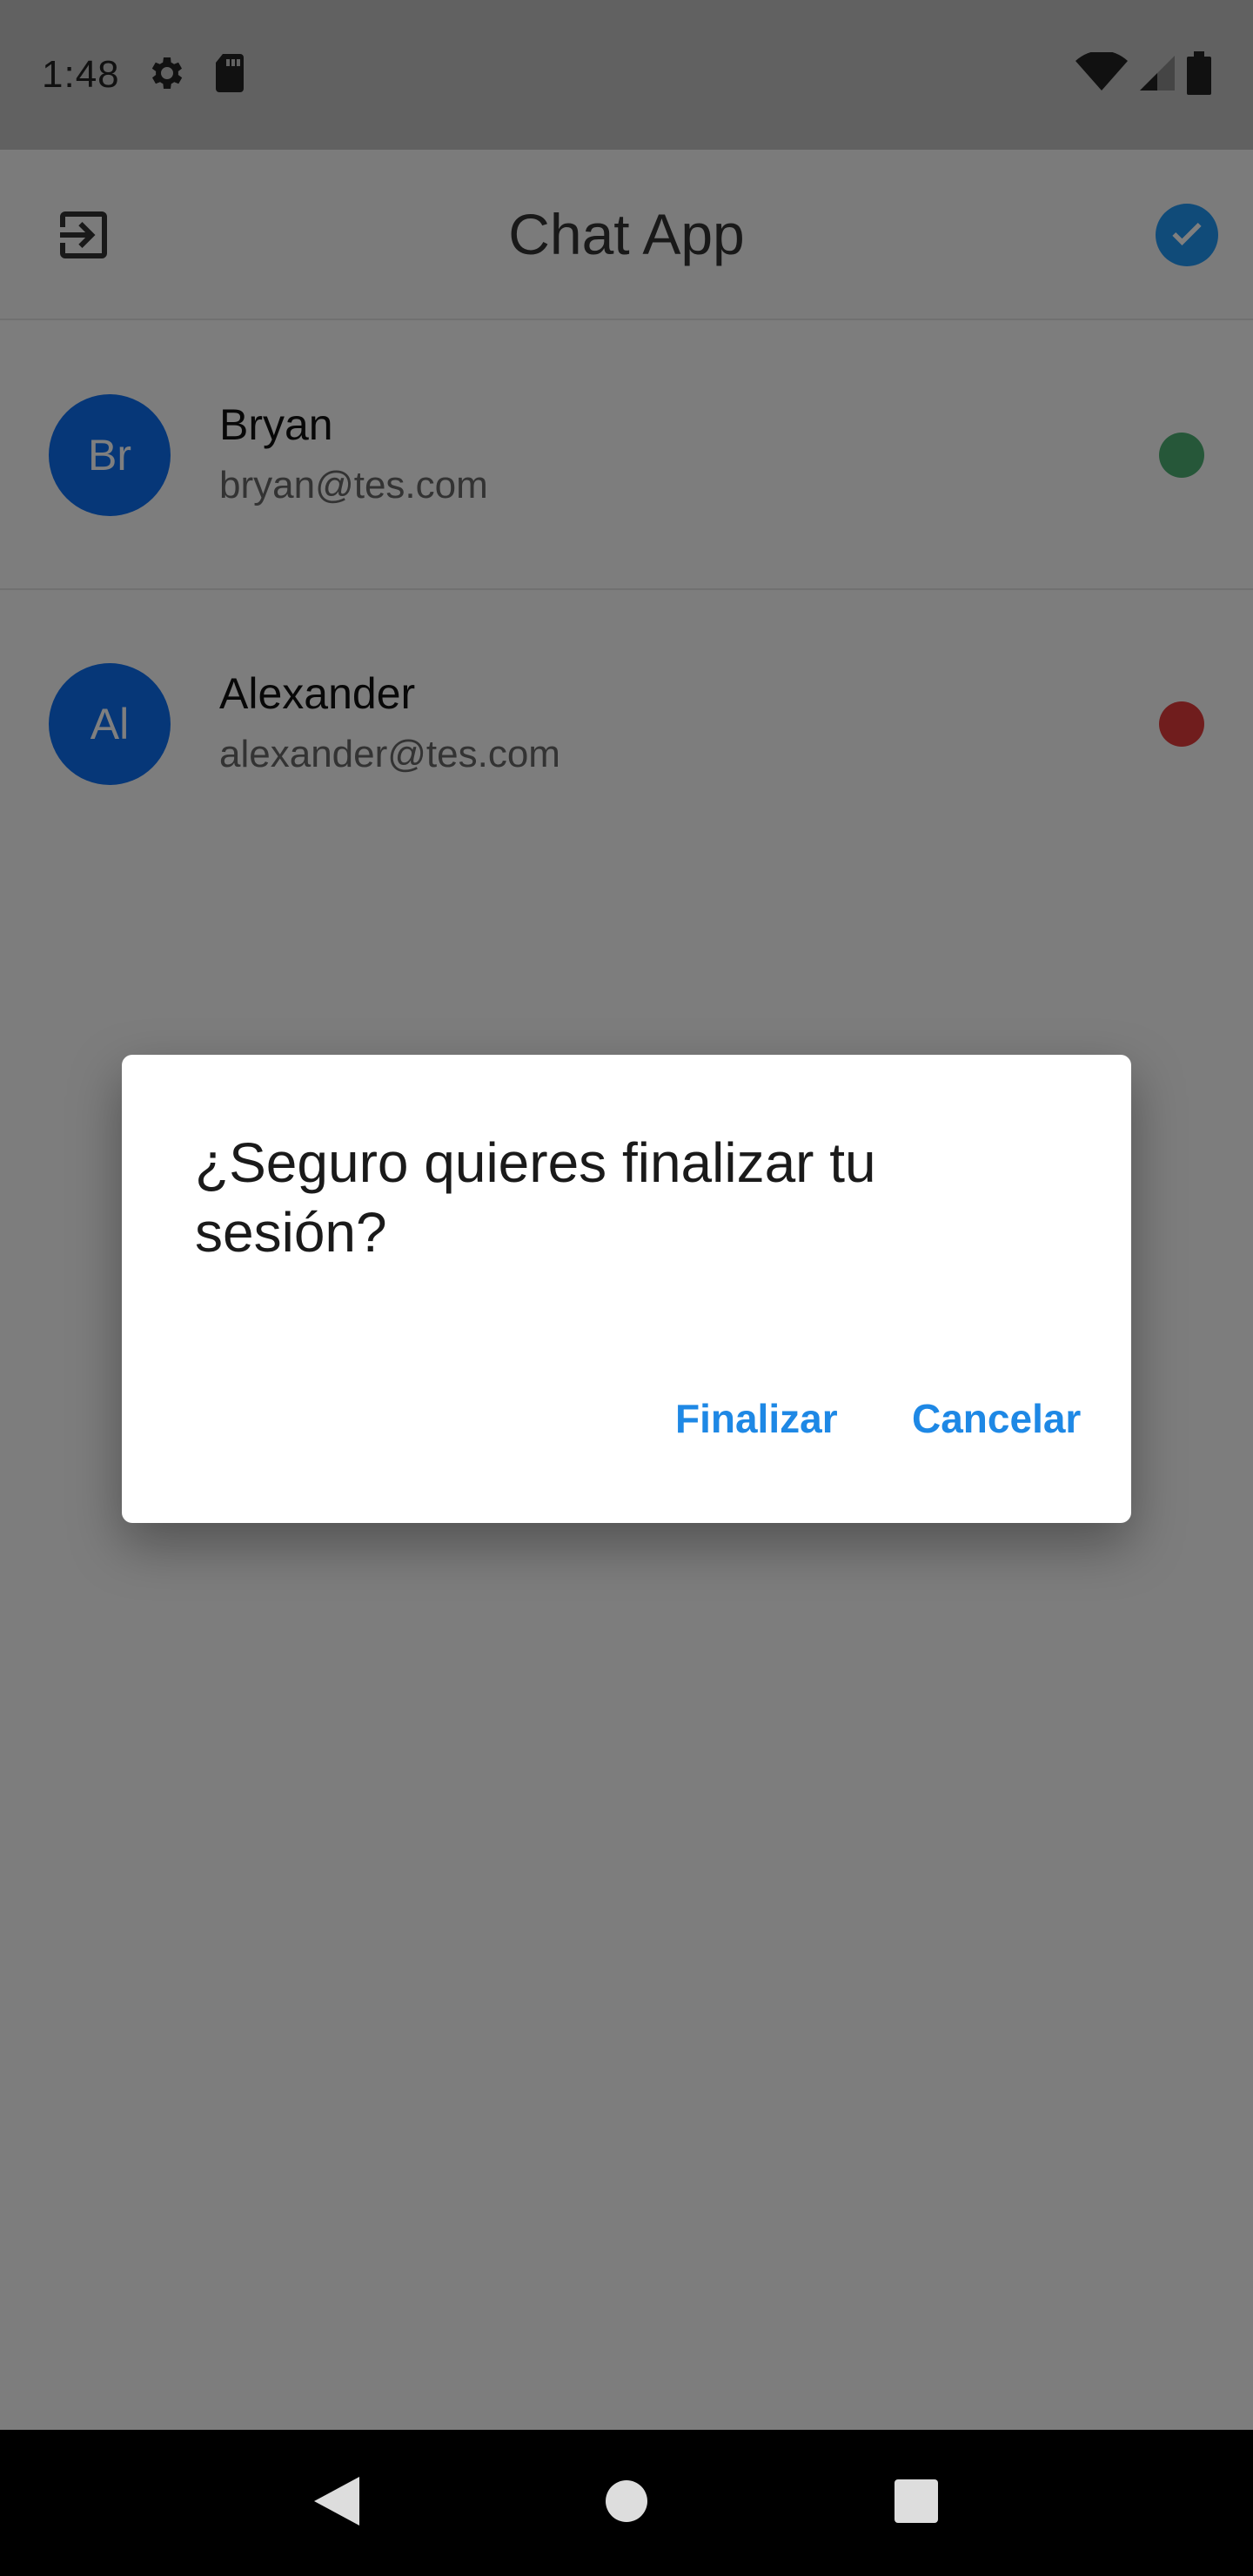  I want to click on home-button, so click(626, 2502).